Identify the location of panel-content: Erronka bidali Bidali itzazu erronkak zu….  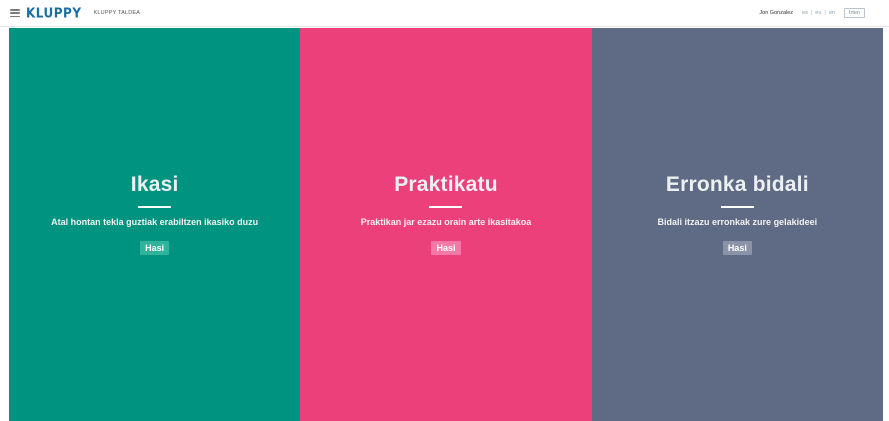
(737, 214).